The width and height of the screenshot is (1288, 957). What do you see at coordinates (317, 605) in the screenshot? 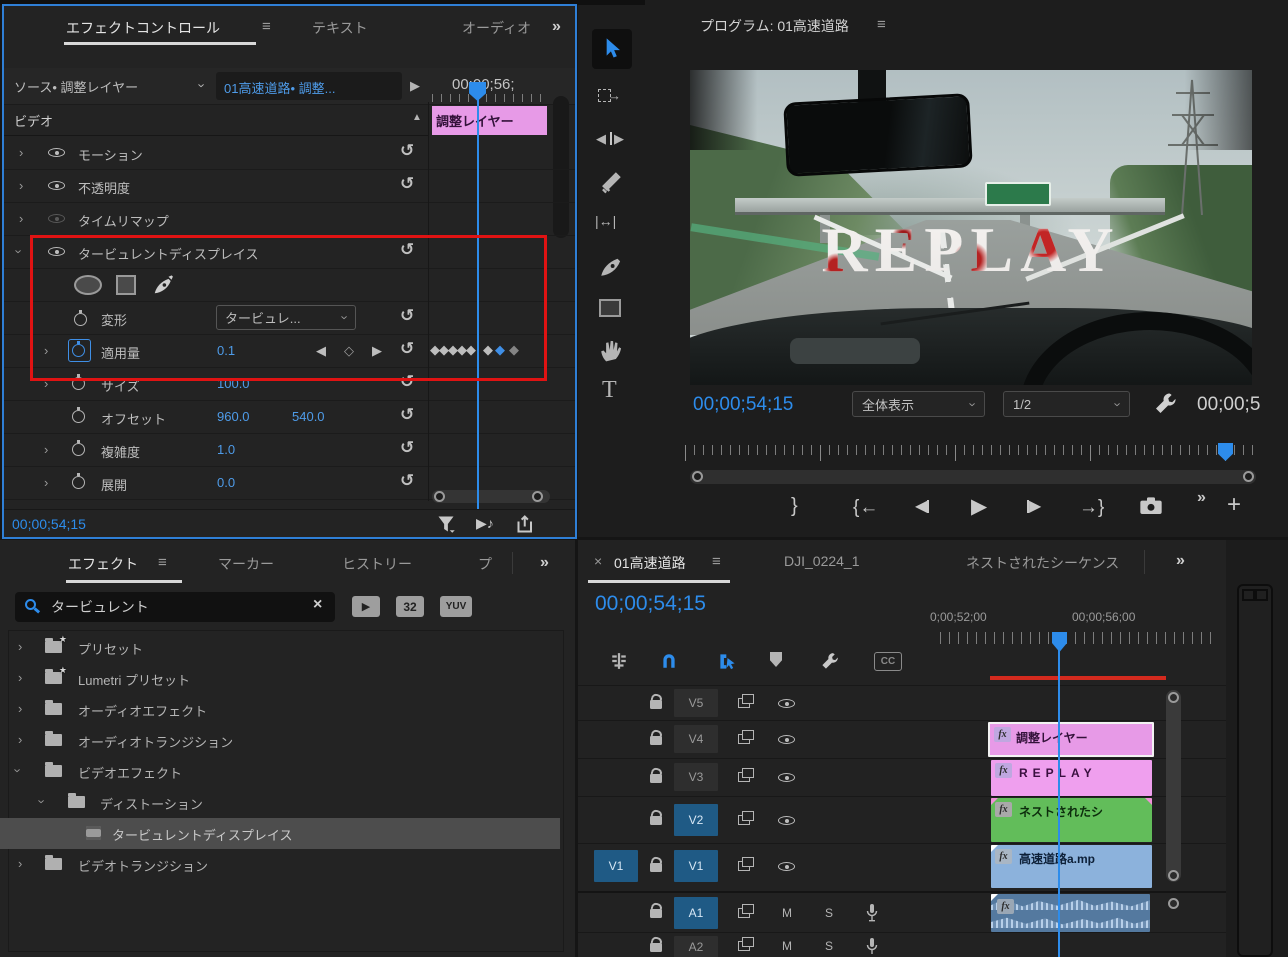
I see `clear-search-icon: ×` at bounding box center [317, 605].